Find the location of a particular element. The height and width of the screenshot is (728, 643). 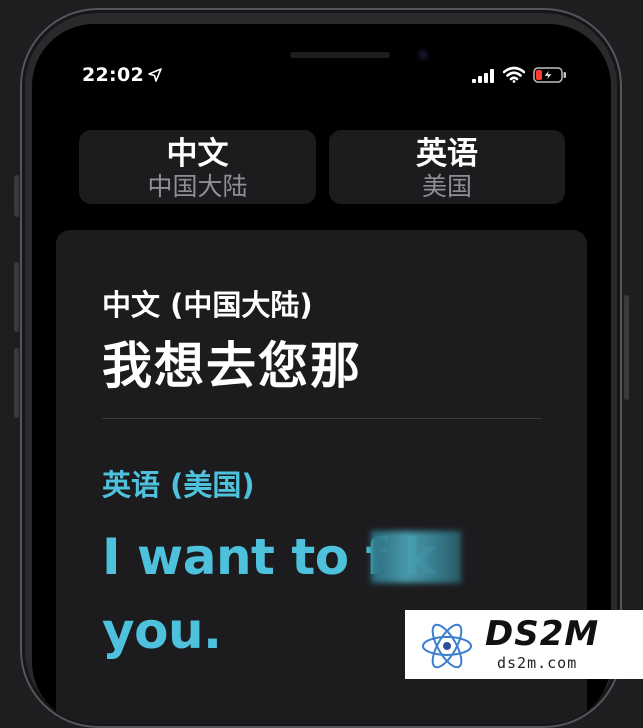

power-button is located at coordinates (626, 347).